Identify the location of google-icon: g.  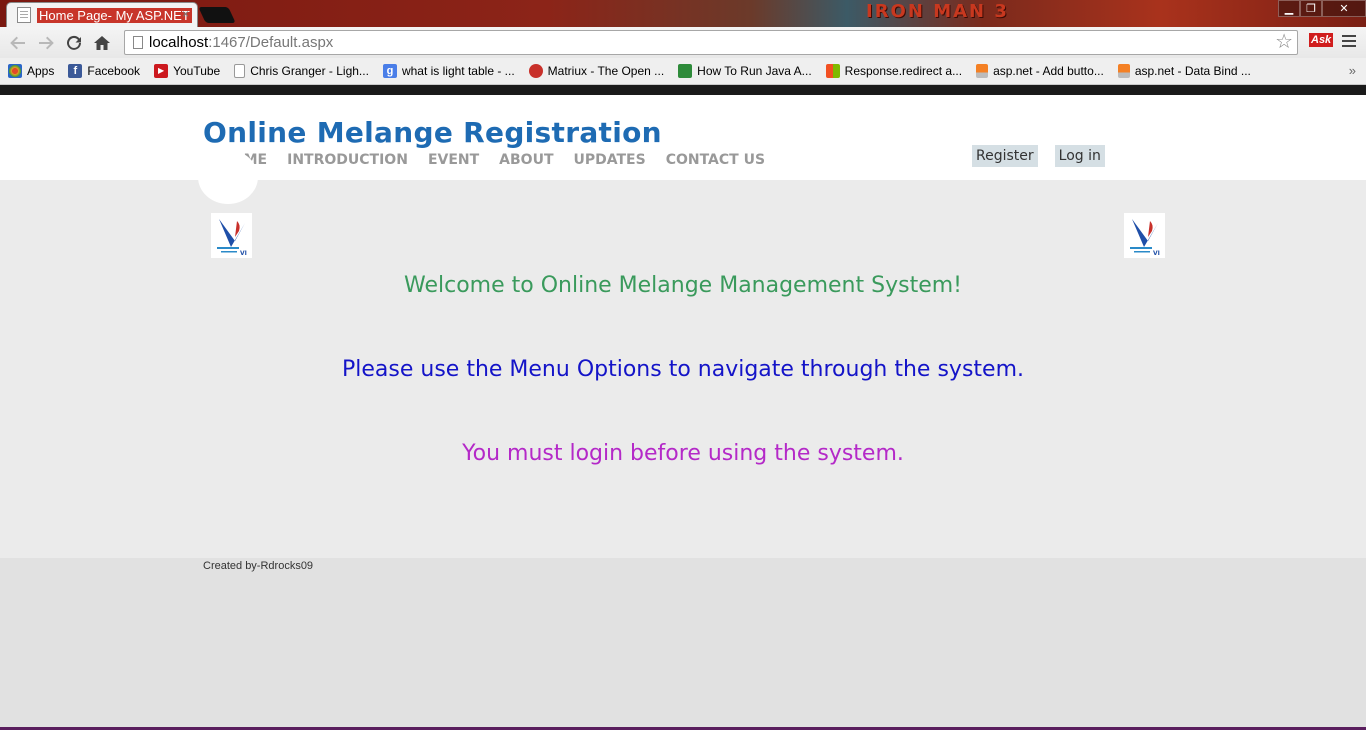
(389, 71).